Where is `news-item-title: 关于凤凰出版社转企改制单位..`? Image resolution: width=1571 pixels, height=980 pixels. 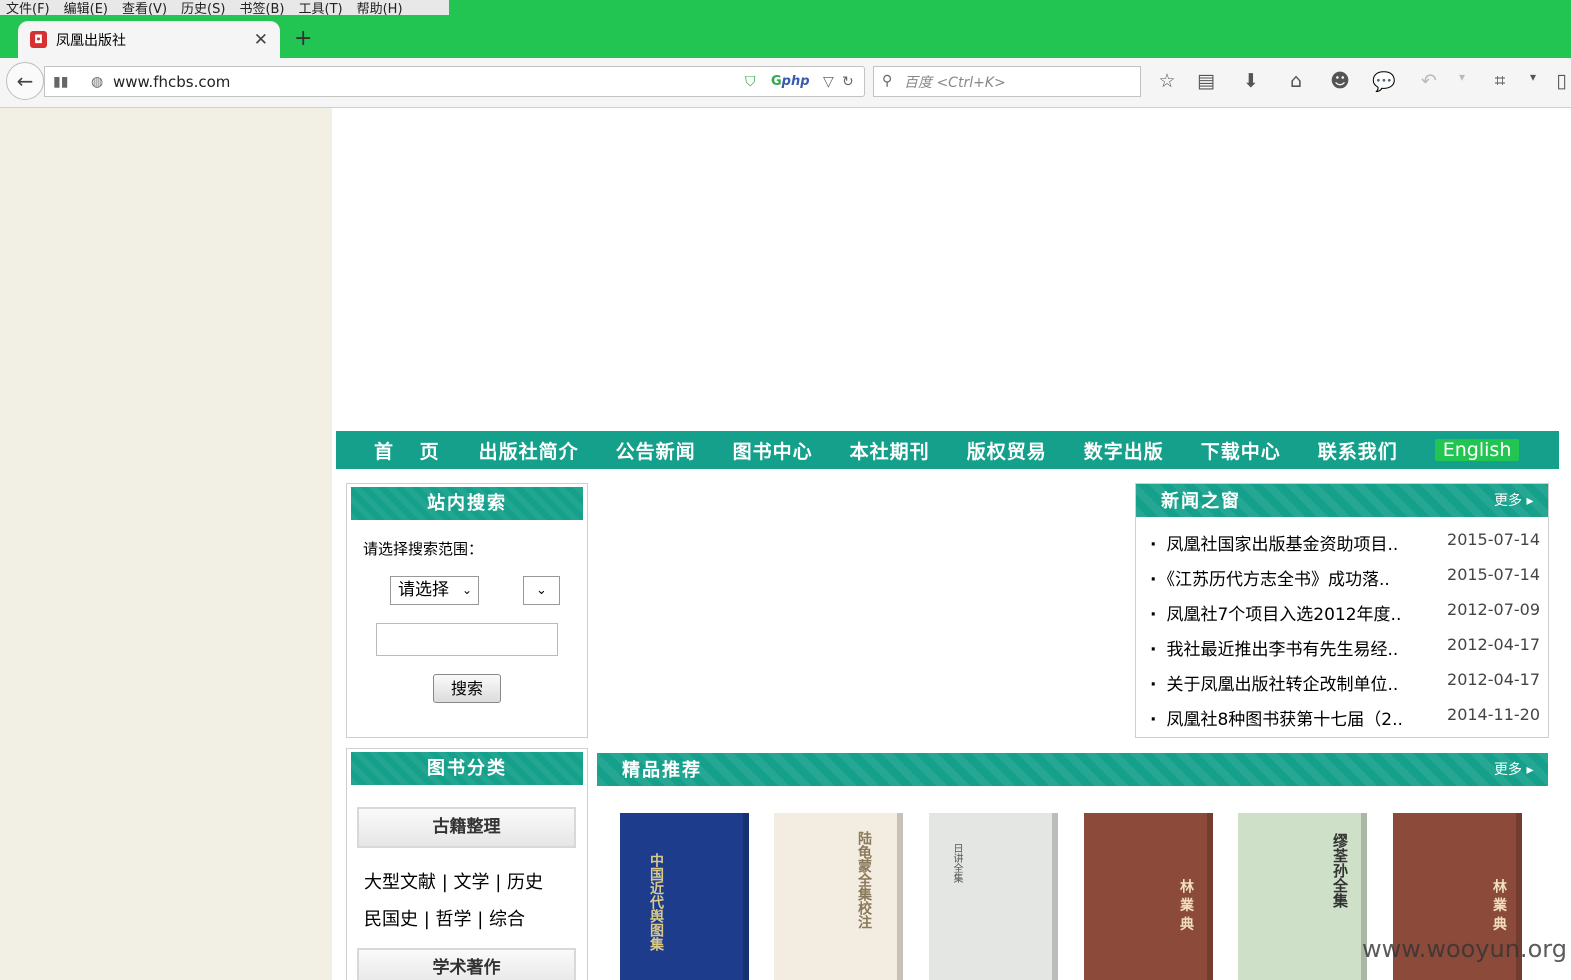 news-item-title: 关于凤凰出版社转企改制单位.. is located at coordinates (1274, 682).